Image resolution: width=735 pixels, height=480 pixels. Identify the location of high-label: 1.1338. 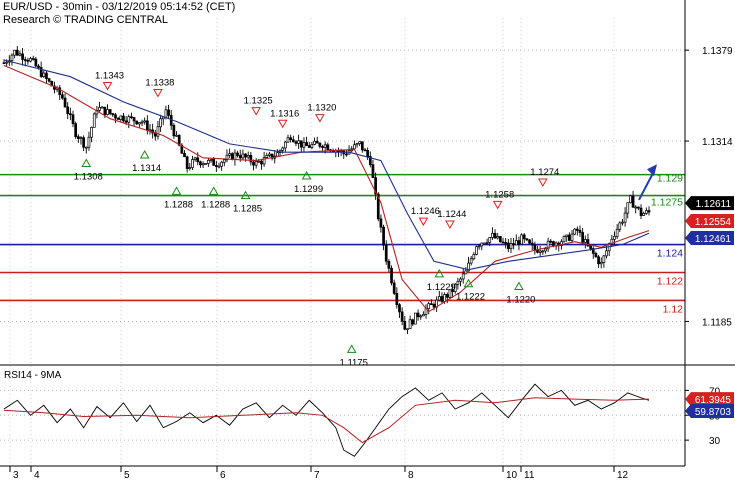
(159, 82).